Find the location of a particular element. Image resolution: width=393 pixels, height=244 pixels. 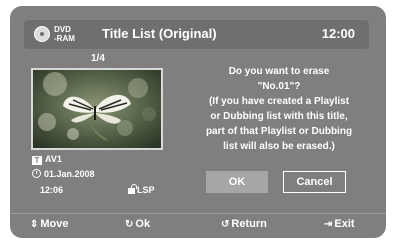

channel-label: AV1 is located at coordinates (53, 159).